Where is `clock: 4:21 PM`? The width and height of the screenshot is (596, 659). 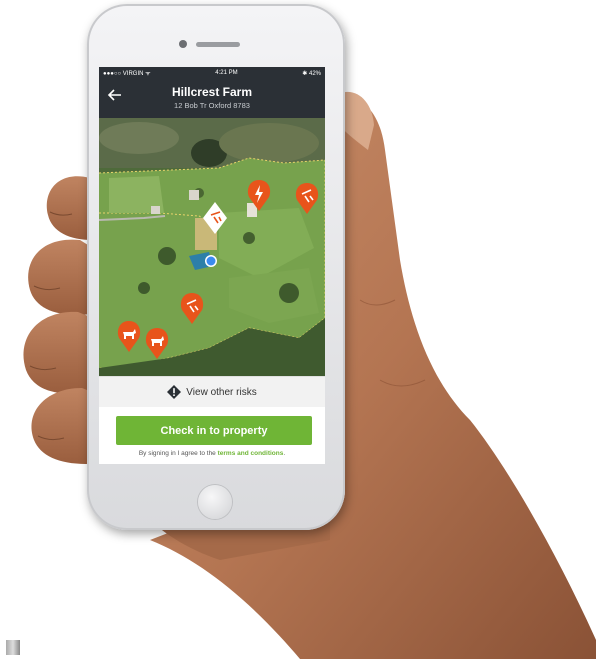 clock: 4:21 PM is located at coordinates (226, 73).